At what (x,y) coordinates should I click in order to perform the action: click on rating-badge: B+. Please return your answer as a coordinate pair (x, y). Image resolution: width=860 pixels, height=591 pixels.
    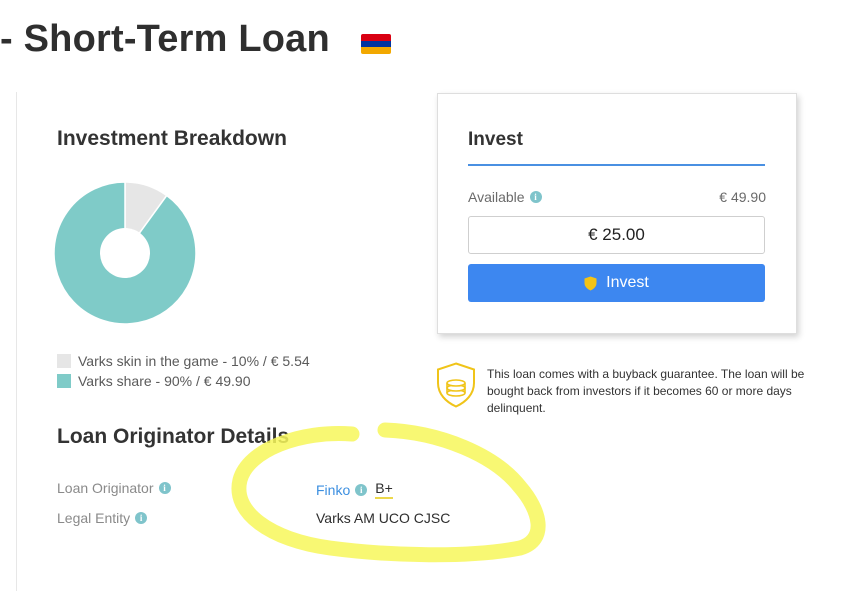
    Looking at the image, I should click on (384, 489).